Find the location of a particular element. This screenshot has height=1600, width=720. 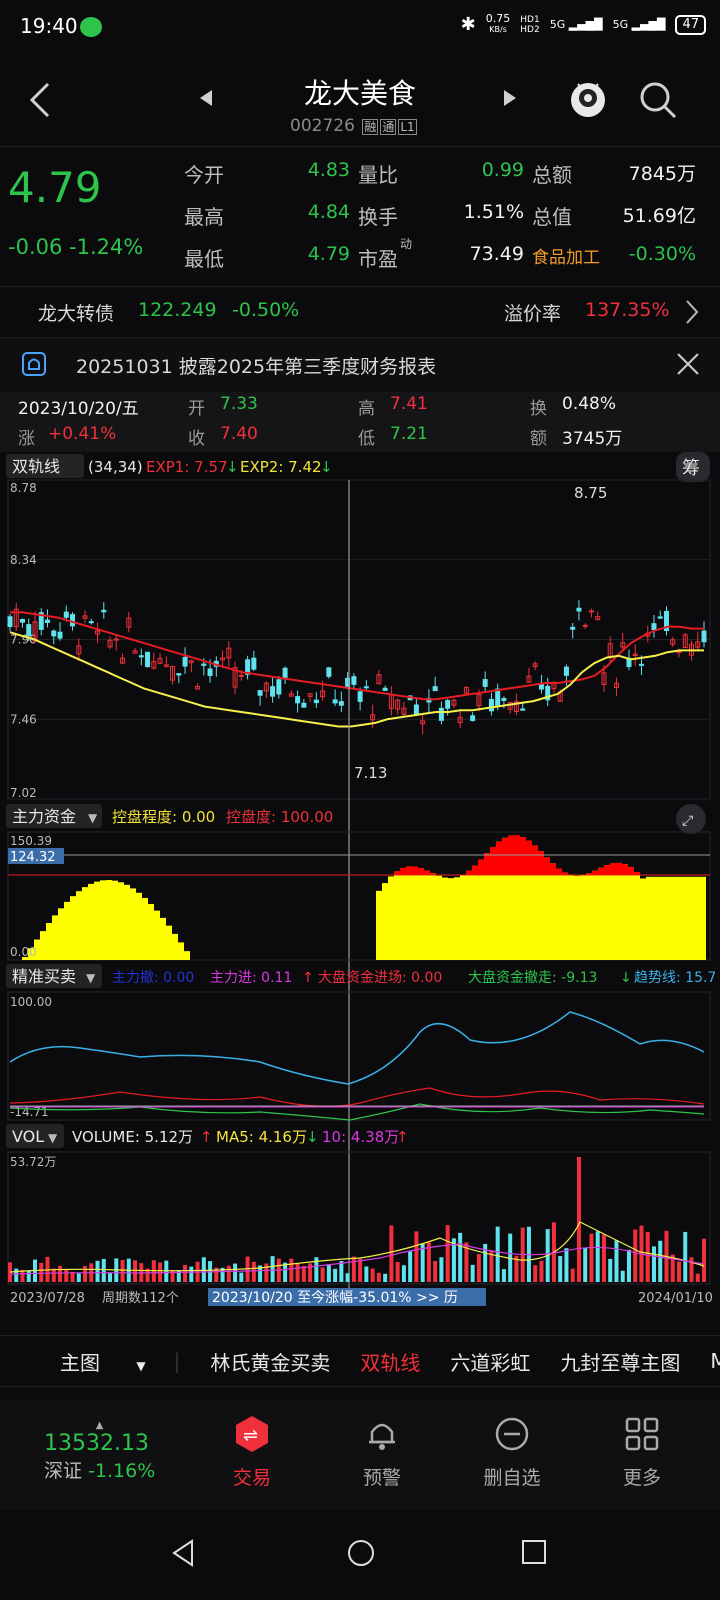

close-value: 7.40 is located at coordinates (239, 434).